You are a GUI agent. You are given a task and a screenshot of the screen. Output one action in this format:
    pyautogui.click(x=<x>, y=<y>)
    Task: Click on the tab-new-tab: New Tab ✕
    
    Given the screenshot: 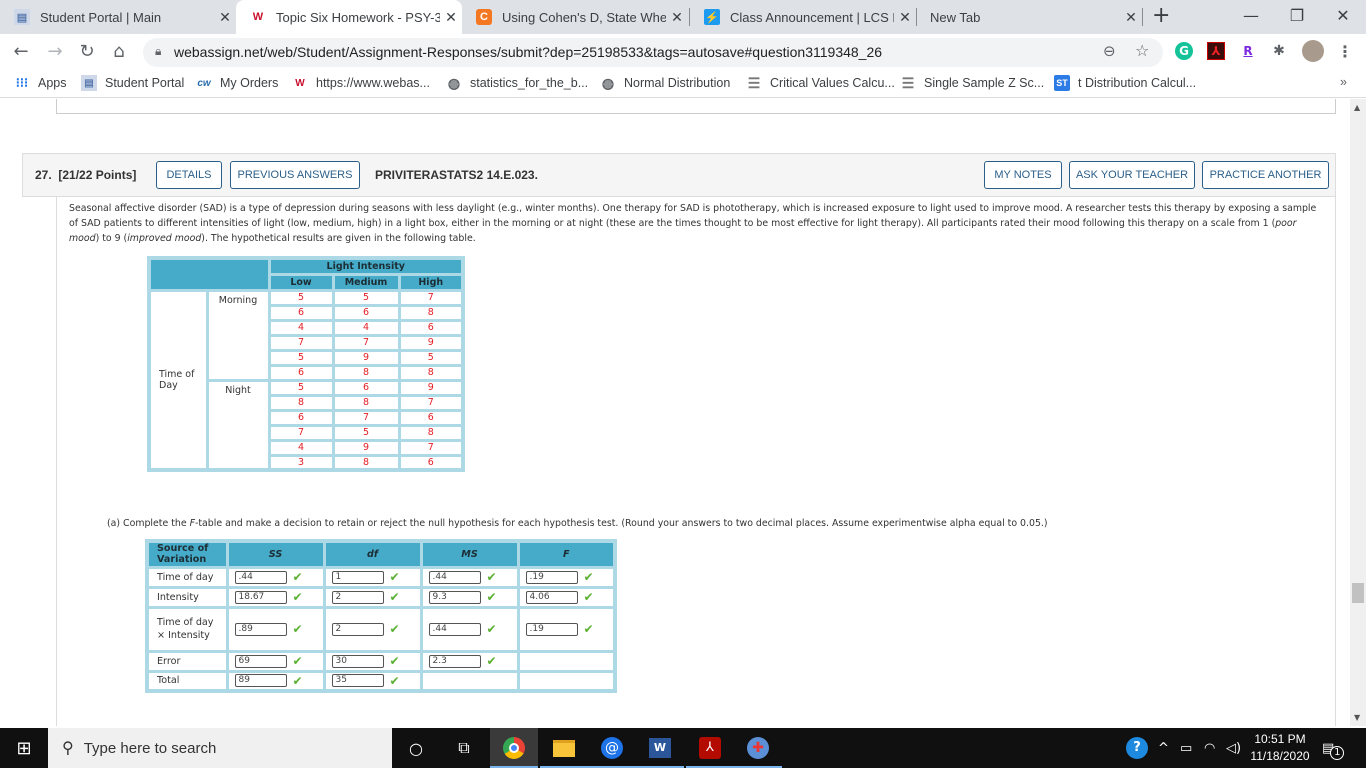 What is the action you would take?
    pyautogui.click(x=1029, y=17)
    